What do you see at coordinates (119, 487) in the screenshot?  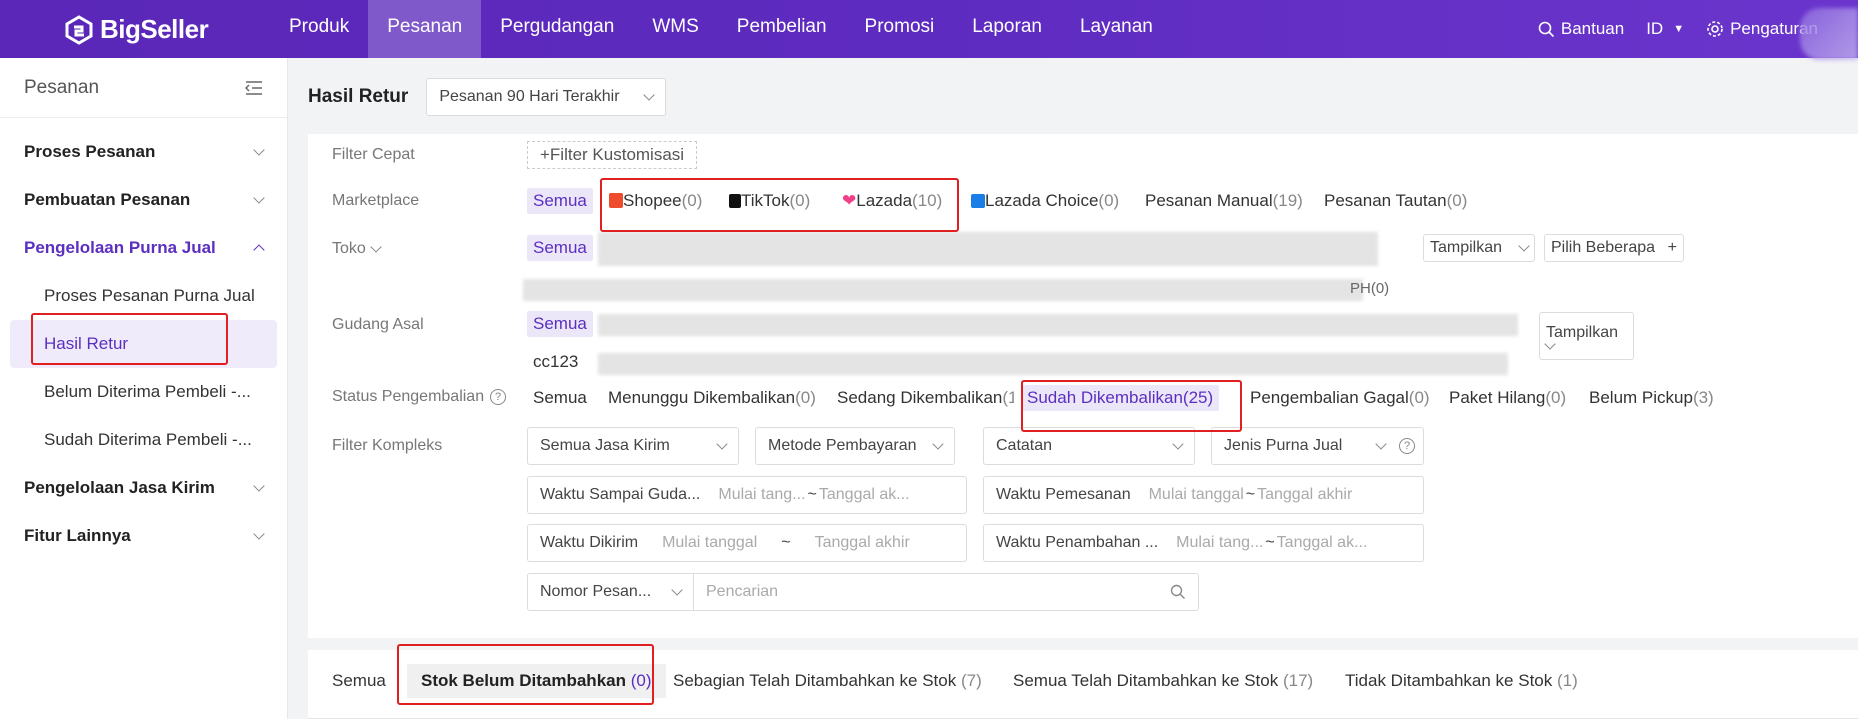 I see `sidebar-section-label: Pengelolaan Jasa Kirim` at bounding box center [119, 487].